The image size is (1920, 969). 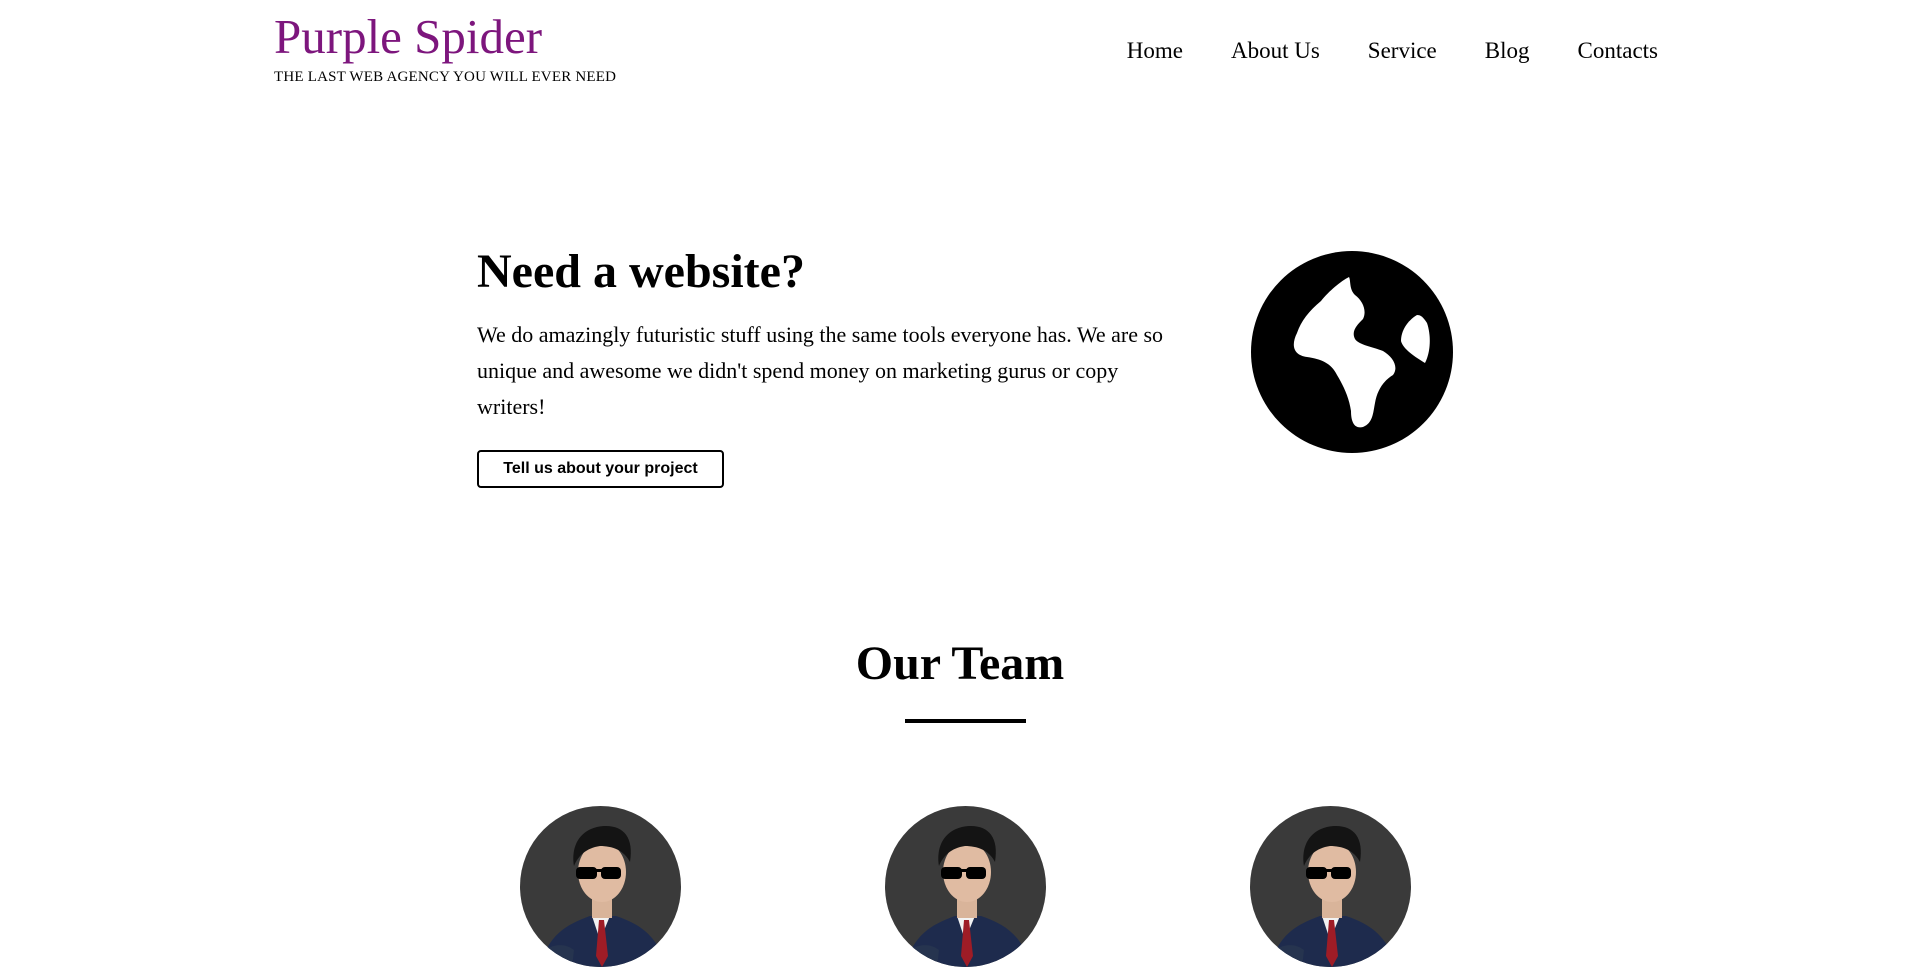 What do you see at coordinates (960, 663) in the screenshot?
I see `team-section-title: Our Team` at bounding box center [960, 663].